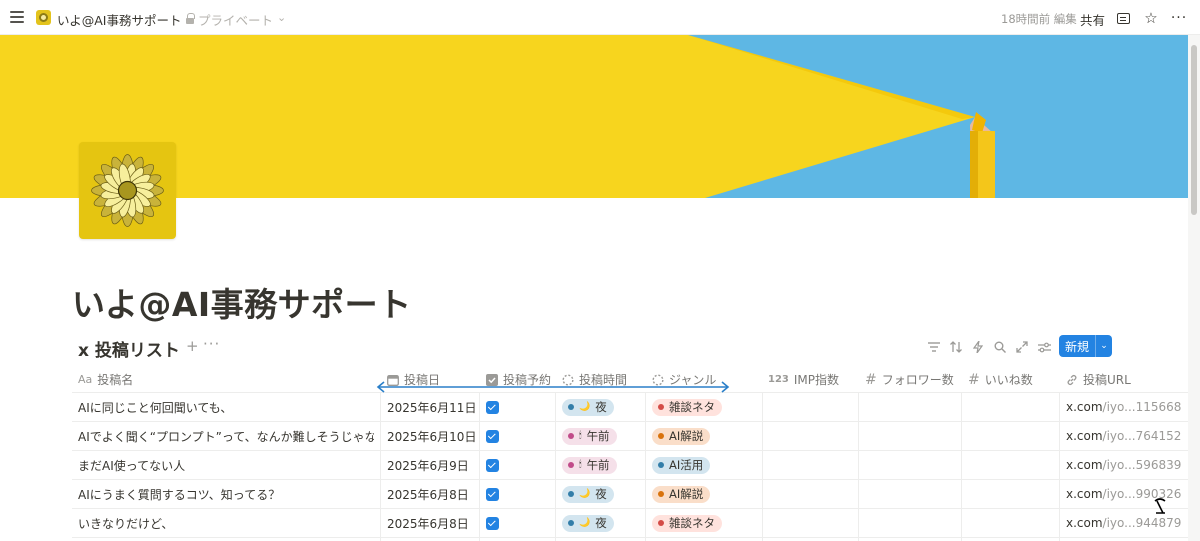 The height and width of the screenshot is (541, 1200). What do you see at coordinates (1039, 19) in the screenshot?
I see `last-edited-text: 18時間前 編集` at bounding box center [1039, 19].